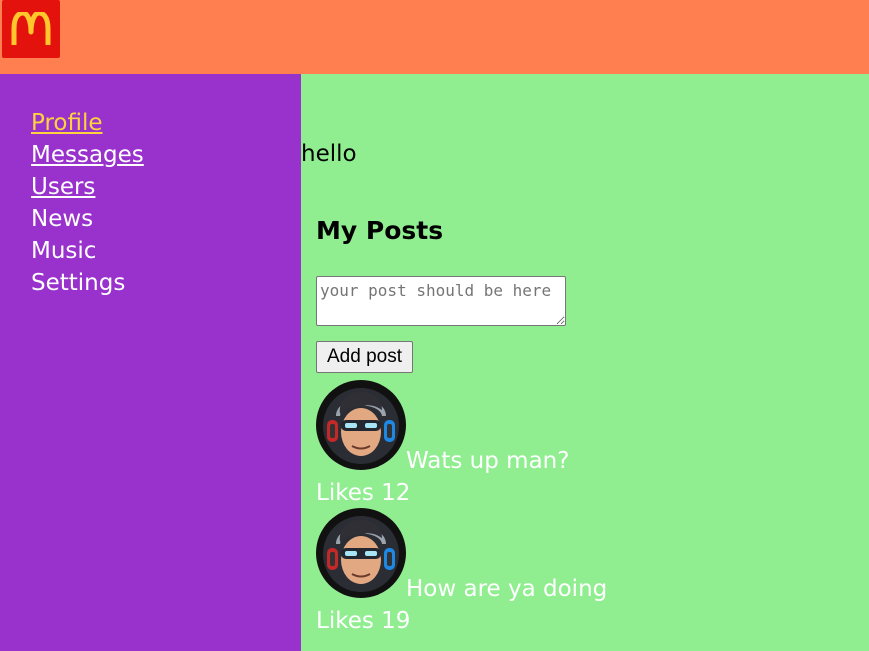  What do you see at coordinates (87, 123) in the screenshot?
I see `sidebar-item-profile: Profile` at bounding box center [87, 123].